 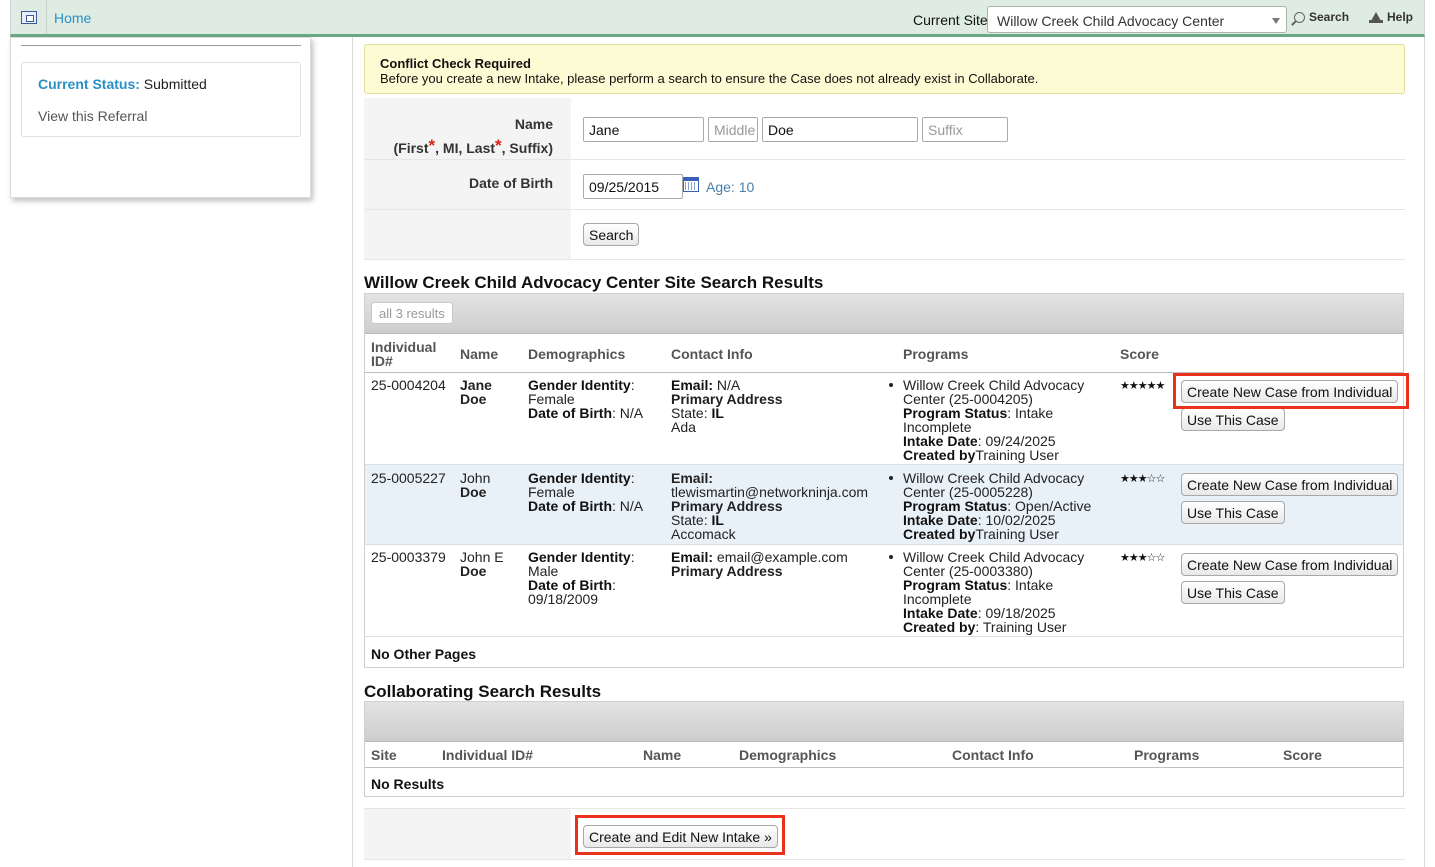 I want to click on individual-id-link: 25-0004204, so click(x=408, y=385).